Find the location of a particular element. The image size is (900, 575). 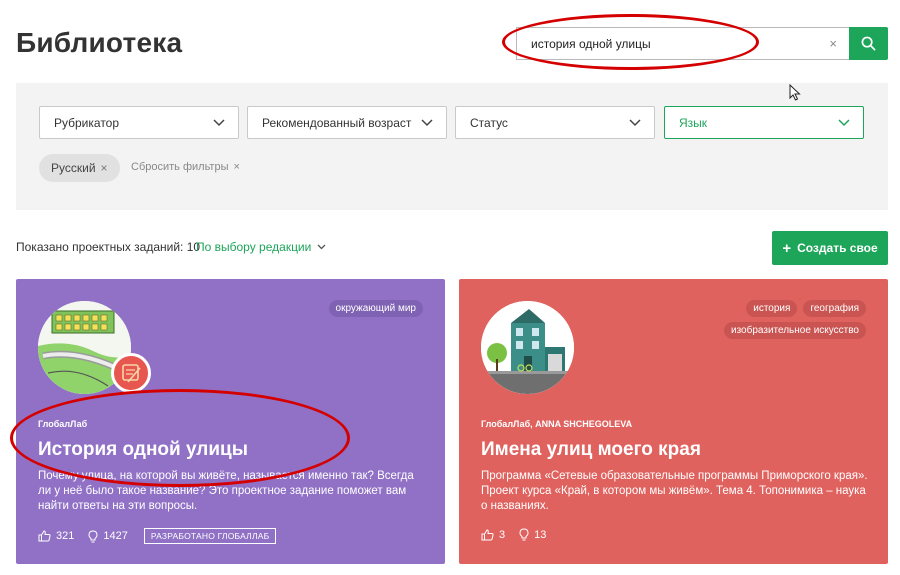

sort-dropdown: По выбору редакции is located at coordinates (261, 247).